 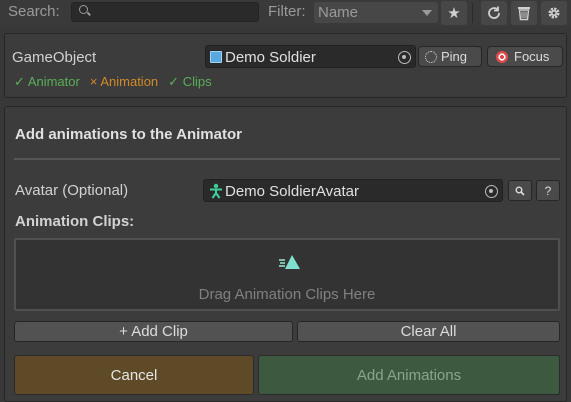 I want to click on focus-button: Focus, so click(x=525, y=56).